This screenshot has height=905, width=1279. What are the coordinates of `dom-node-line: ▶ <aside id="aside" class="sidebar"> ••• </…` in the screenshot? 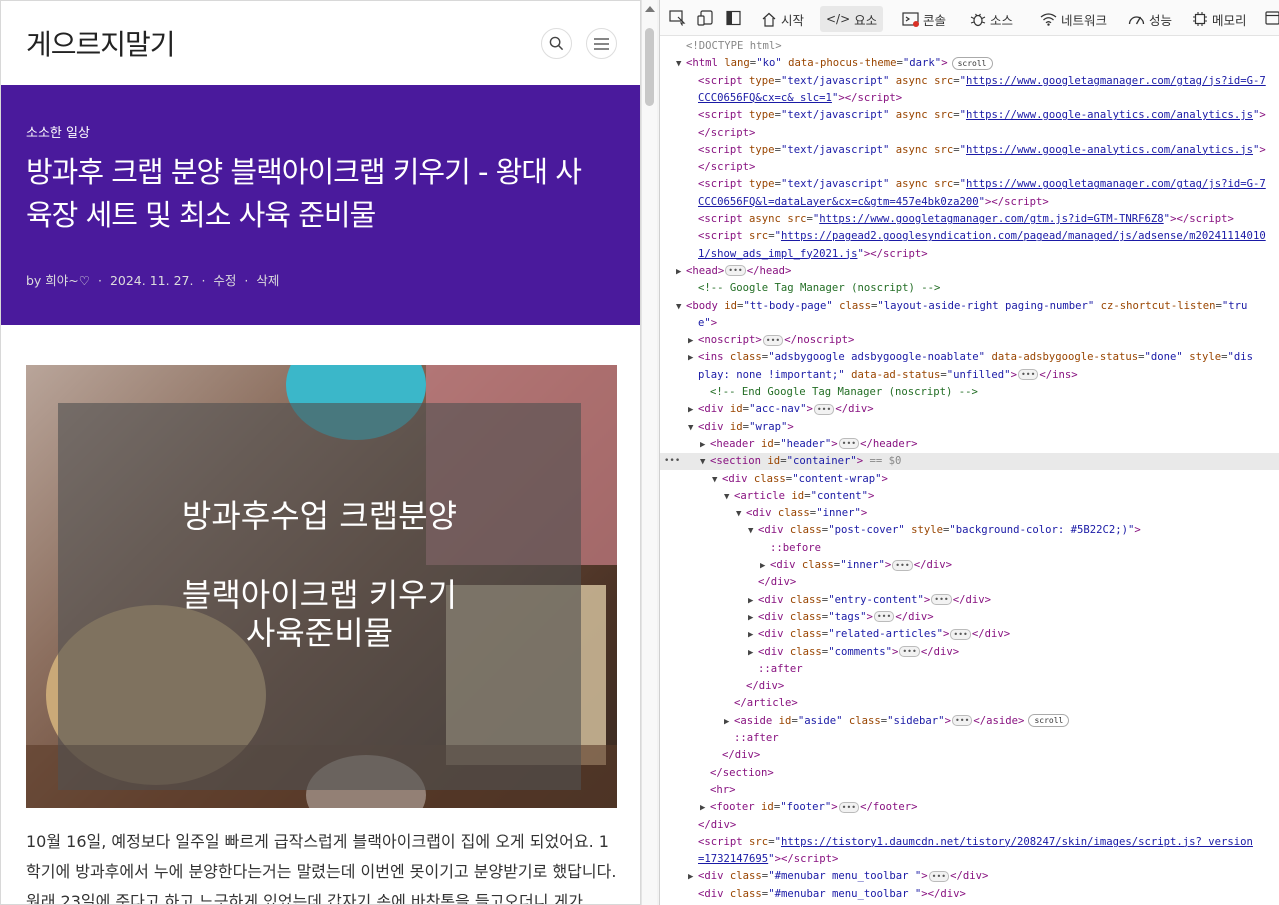 It's located at (969, 721).